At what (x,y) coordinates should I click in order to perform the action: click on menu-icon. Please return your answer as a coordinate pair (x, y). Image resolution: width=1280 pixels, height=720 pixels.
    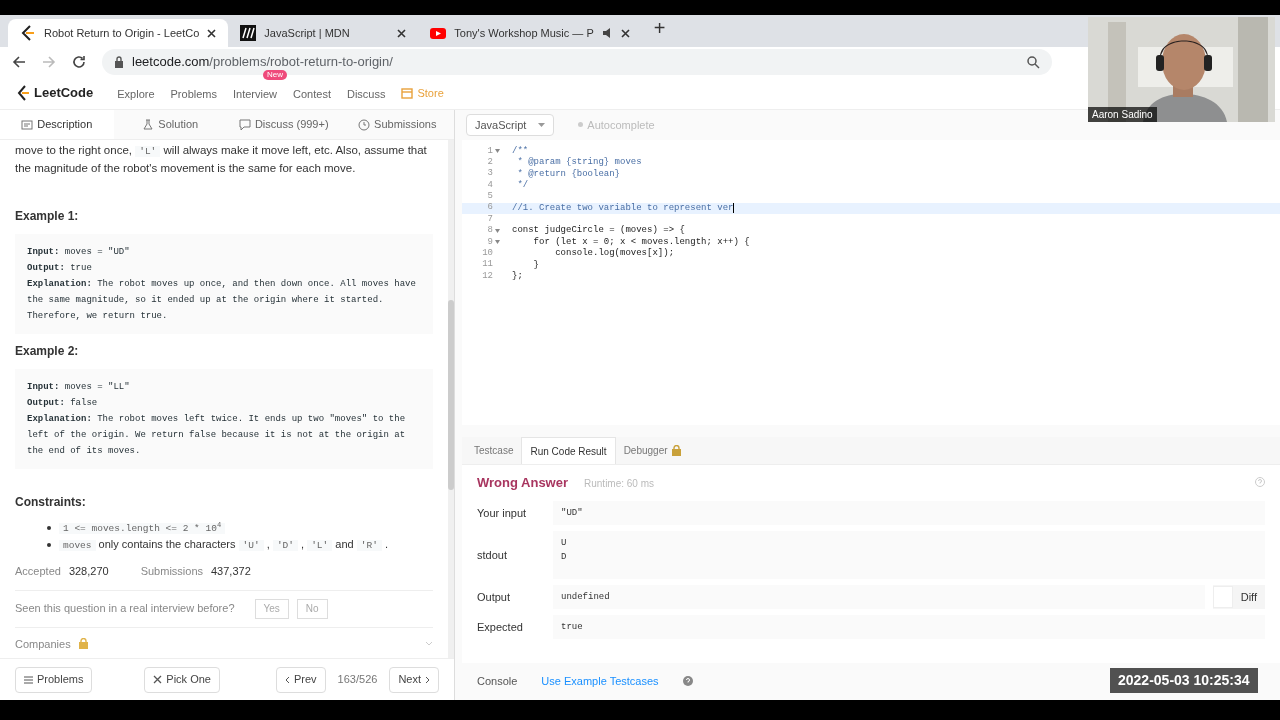
    Looking at the image, I should click on (28, 679).